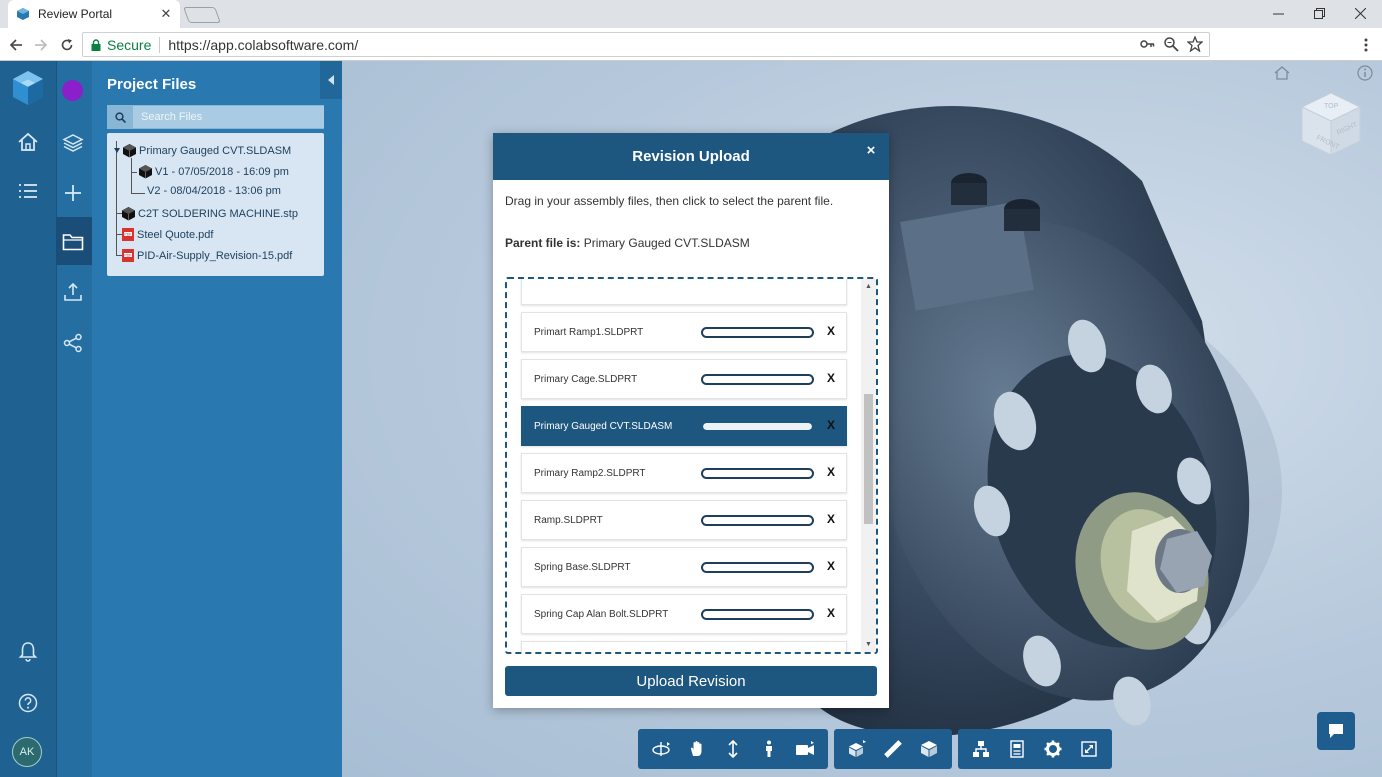 The width and height of the screenshot is (1382, 777). I want to click on parent-file-value: Primary Gauged CVT.SLDASM, so click(666, 243).